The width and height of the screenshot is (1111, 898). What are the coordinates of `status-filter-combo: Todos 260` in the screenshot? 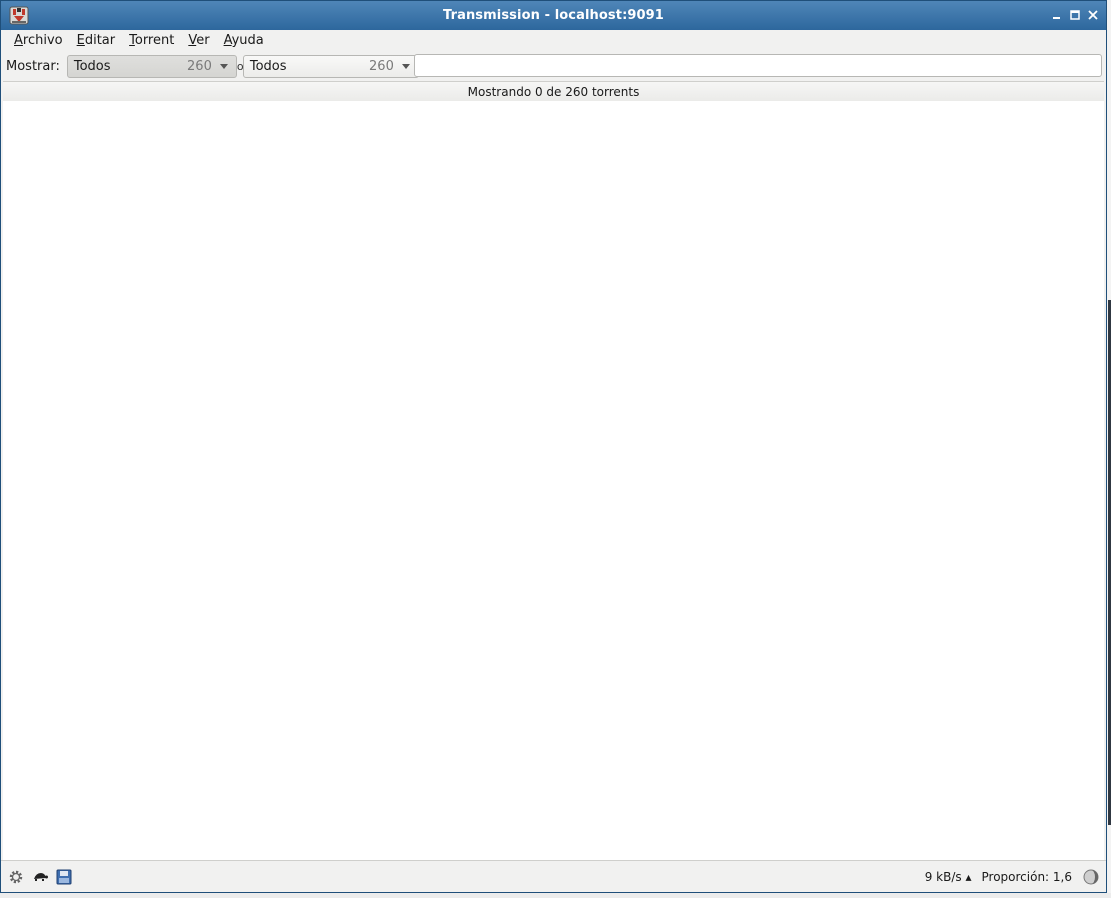 It's located at (151, 66).